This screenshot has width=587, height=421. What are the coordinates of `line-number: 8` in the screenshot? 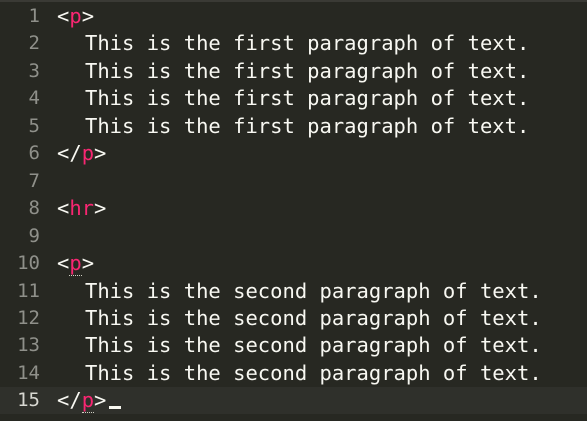 It's located at (34, 208).